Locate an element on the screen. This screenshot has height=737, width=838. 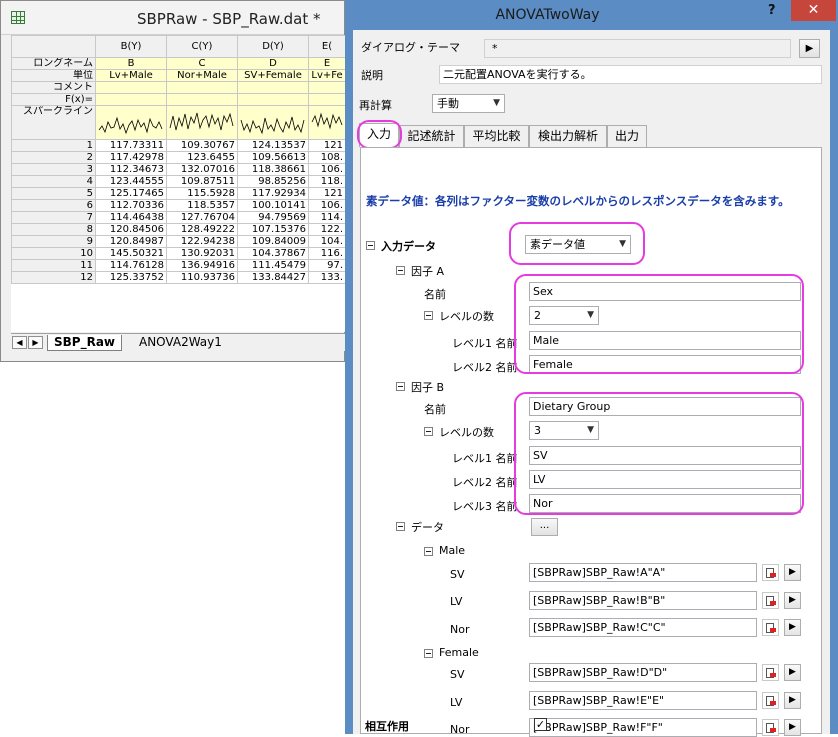
sheet-tab-sbp-raw: SBP_Raw is located at coordinates (85, 343).